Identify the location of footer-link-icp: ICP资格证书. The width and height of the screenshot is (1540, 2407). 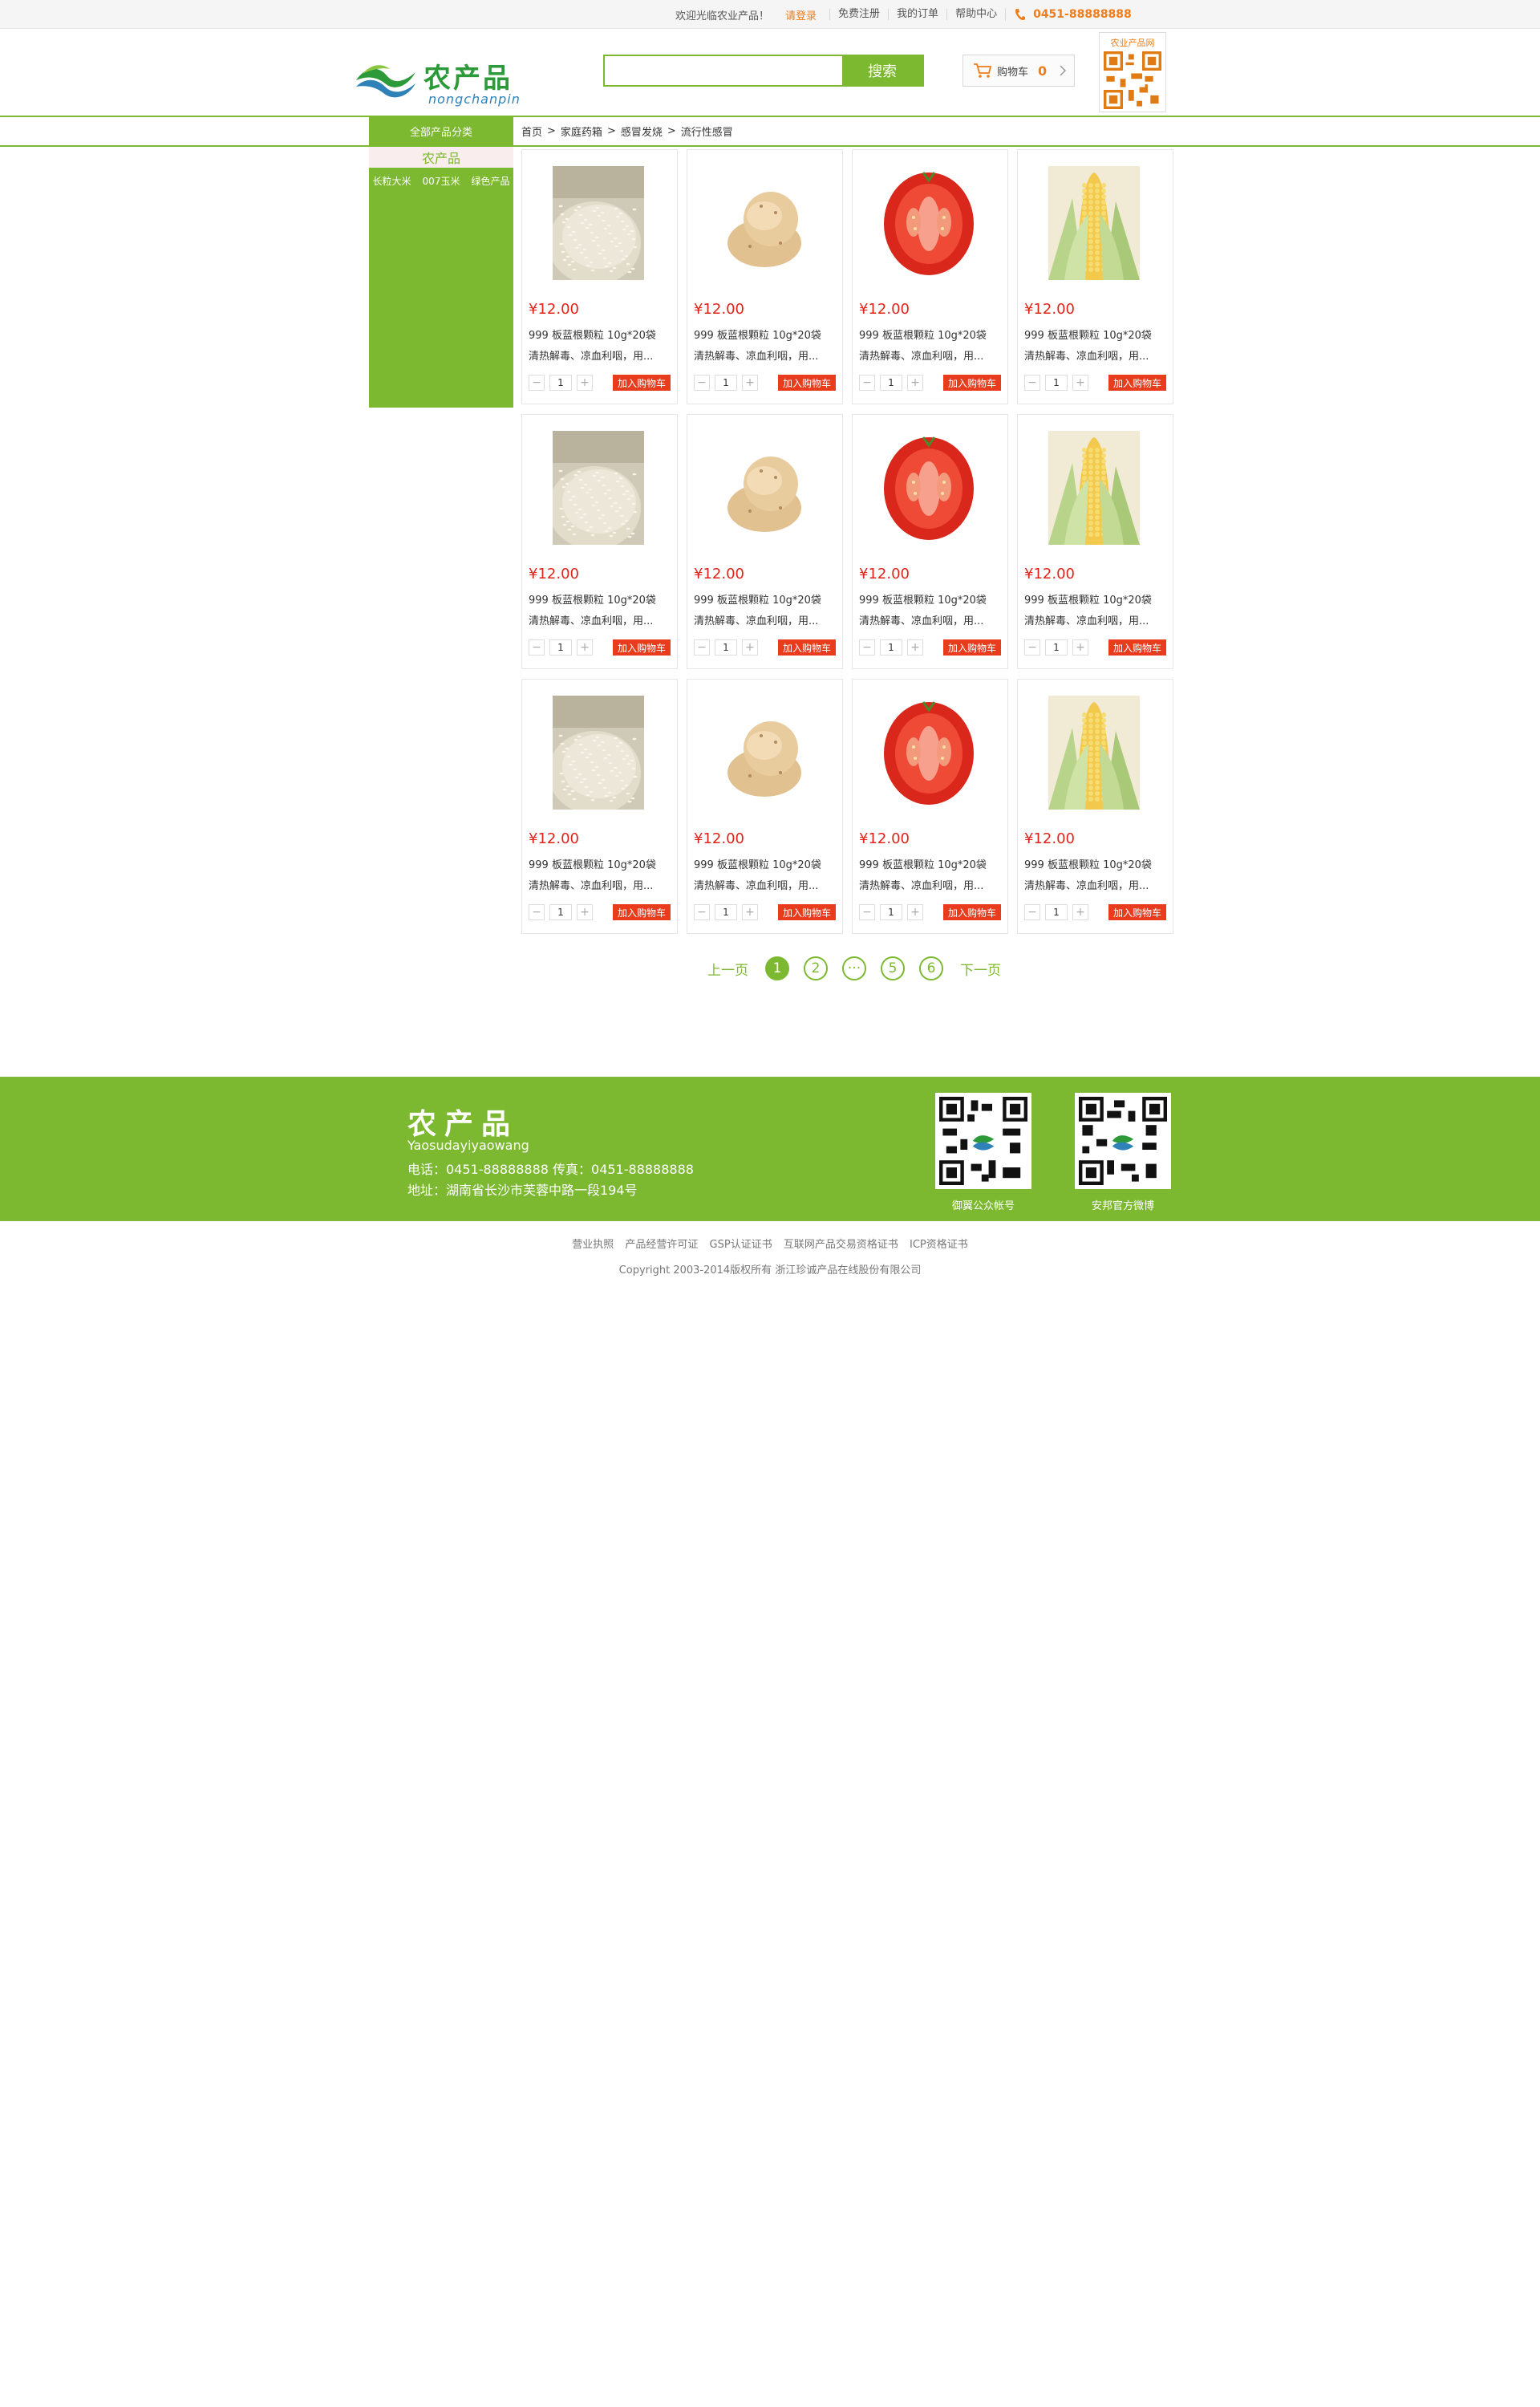
(939, 1245).